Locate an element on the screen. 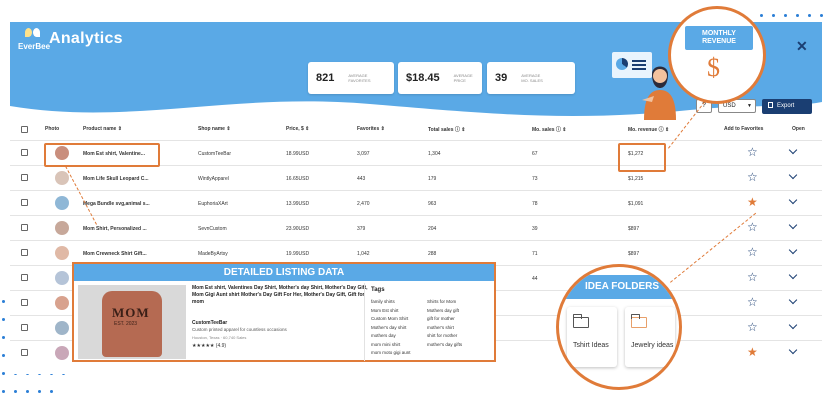 The height and width of the screenshot is (408, 828). cell-total-sales: 963 is located at coordinates (432, 204).